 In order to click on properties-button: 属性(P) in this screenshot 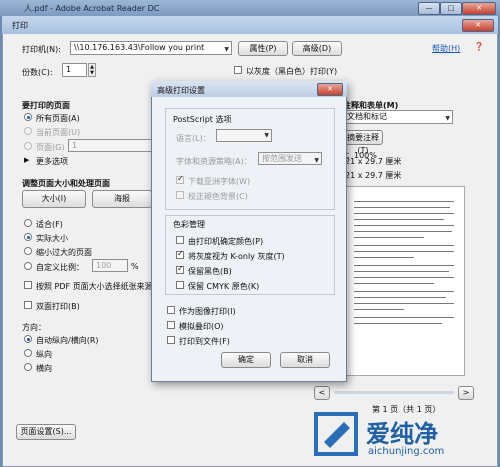, I will do `click(263, 48)`.